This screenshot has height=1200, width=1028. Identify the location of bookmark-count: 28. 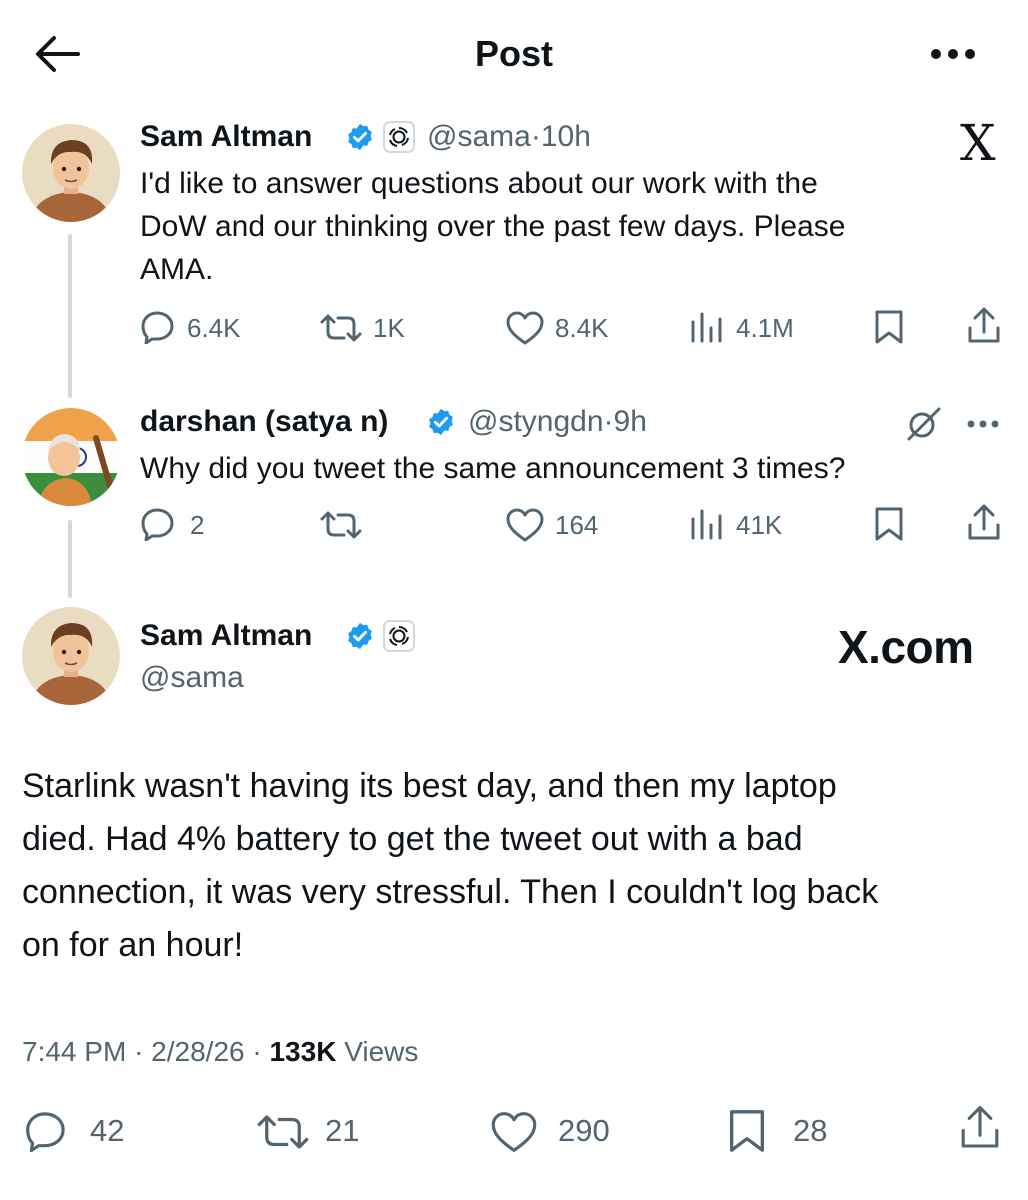
(810, 1130).